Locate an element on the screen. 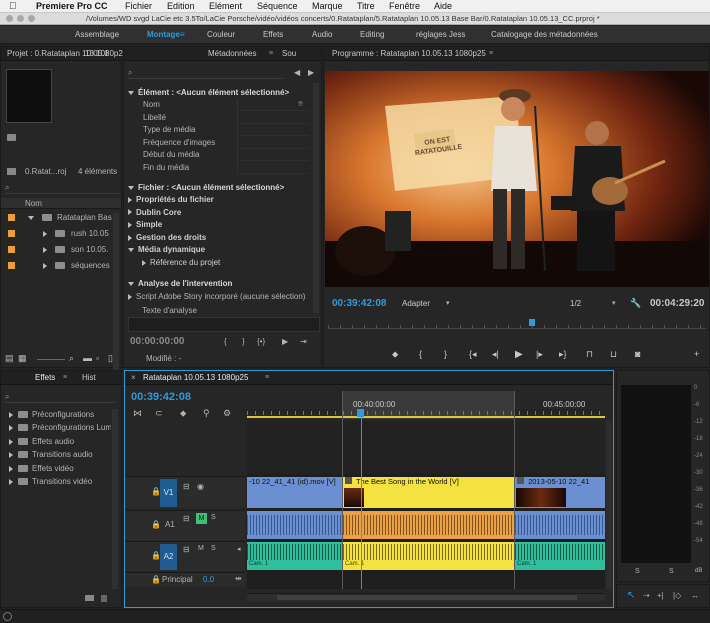  eye-icon: ◉ is located at coordinates (200, 486).